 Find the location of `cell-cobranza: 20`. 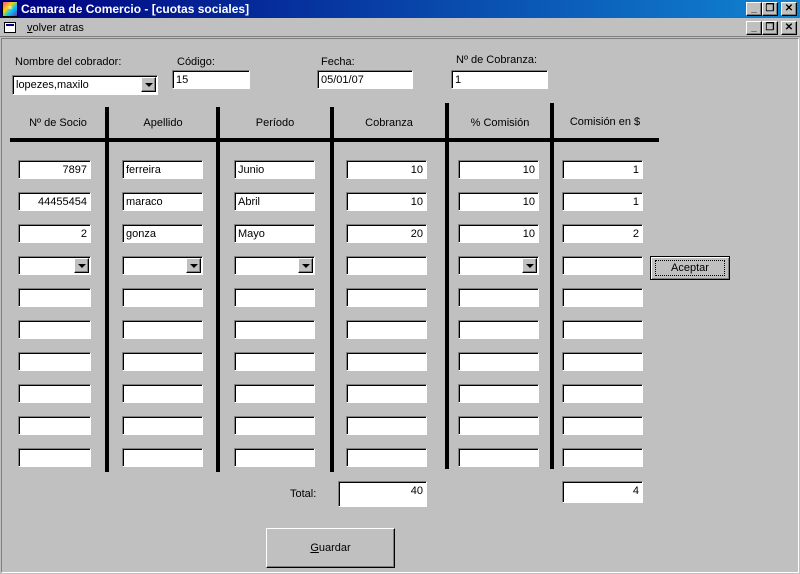

cell-cobranza: 20 is located at coordinates (386, 233).